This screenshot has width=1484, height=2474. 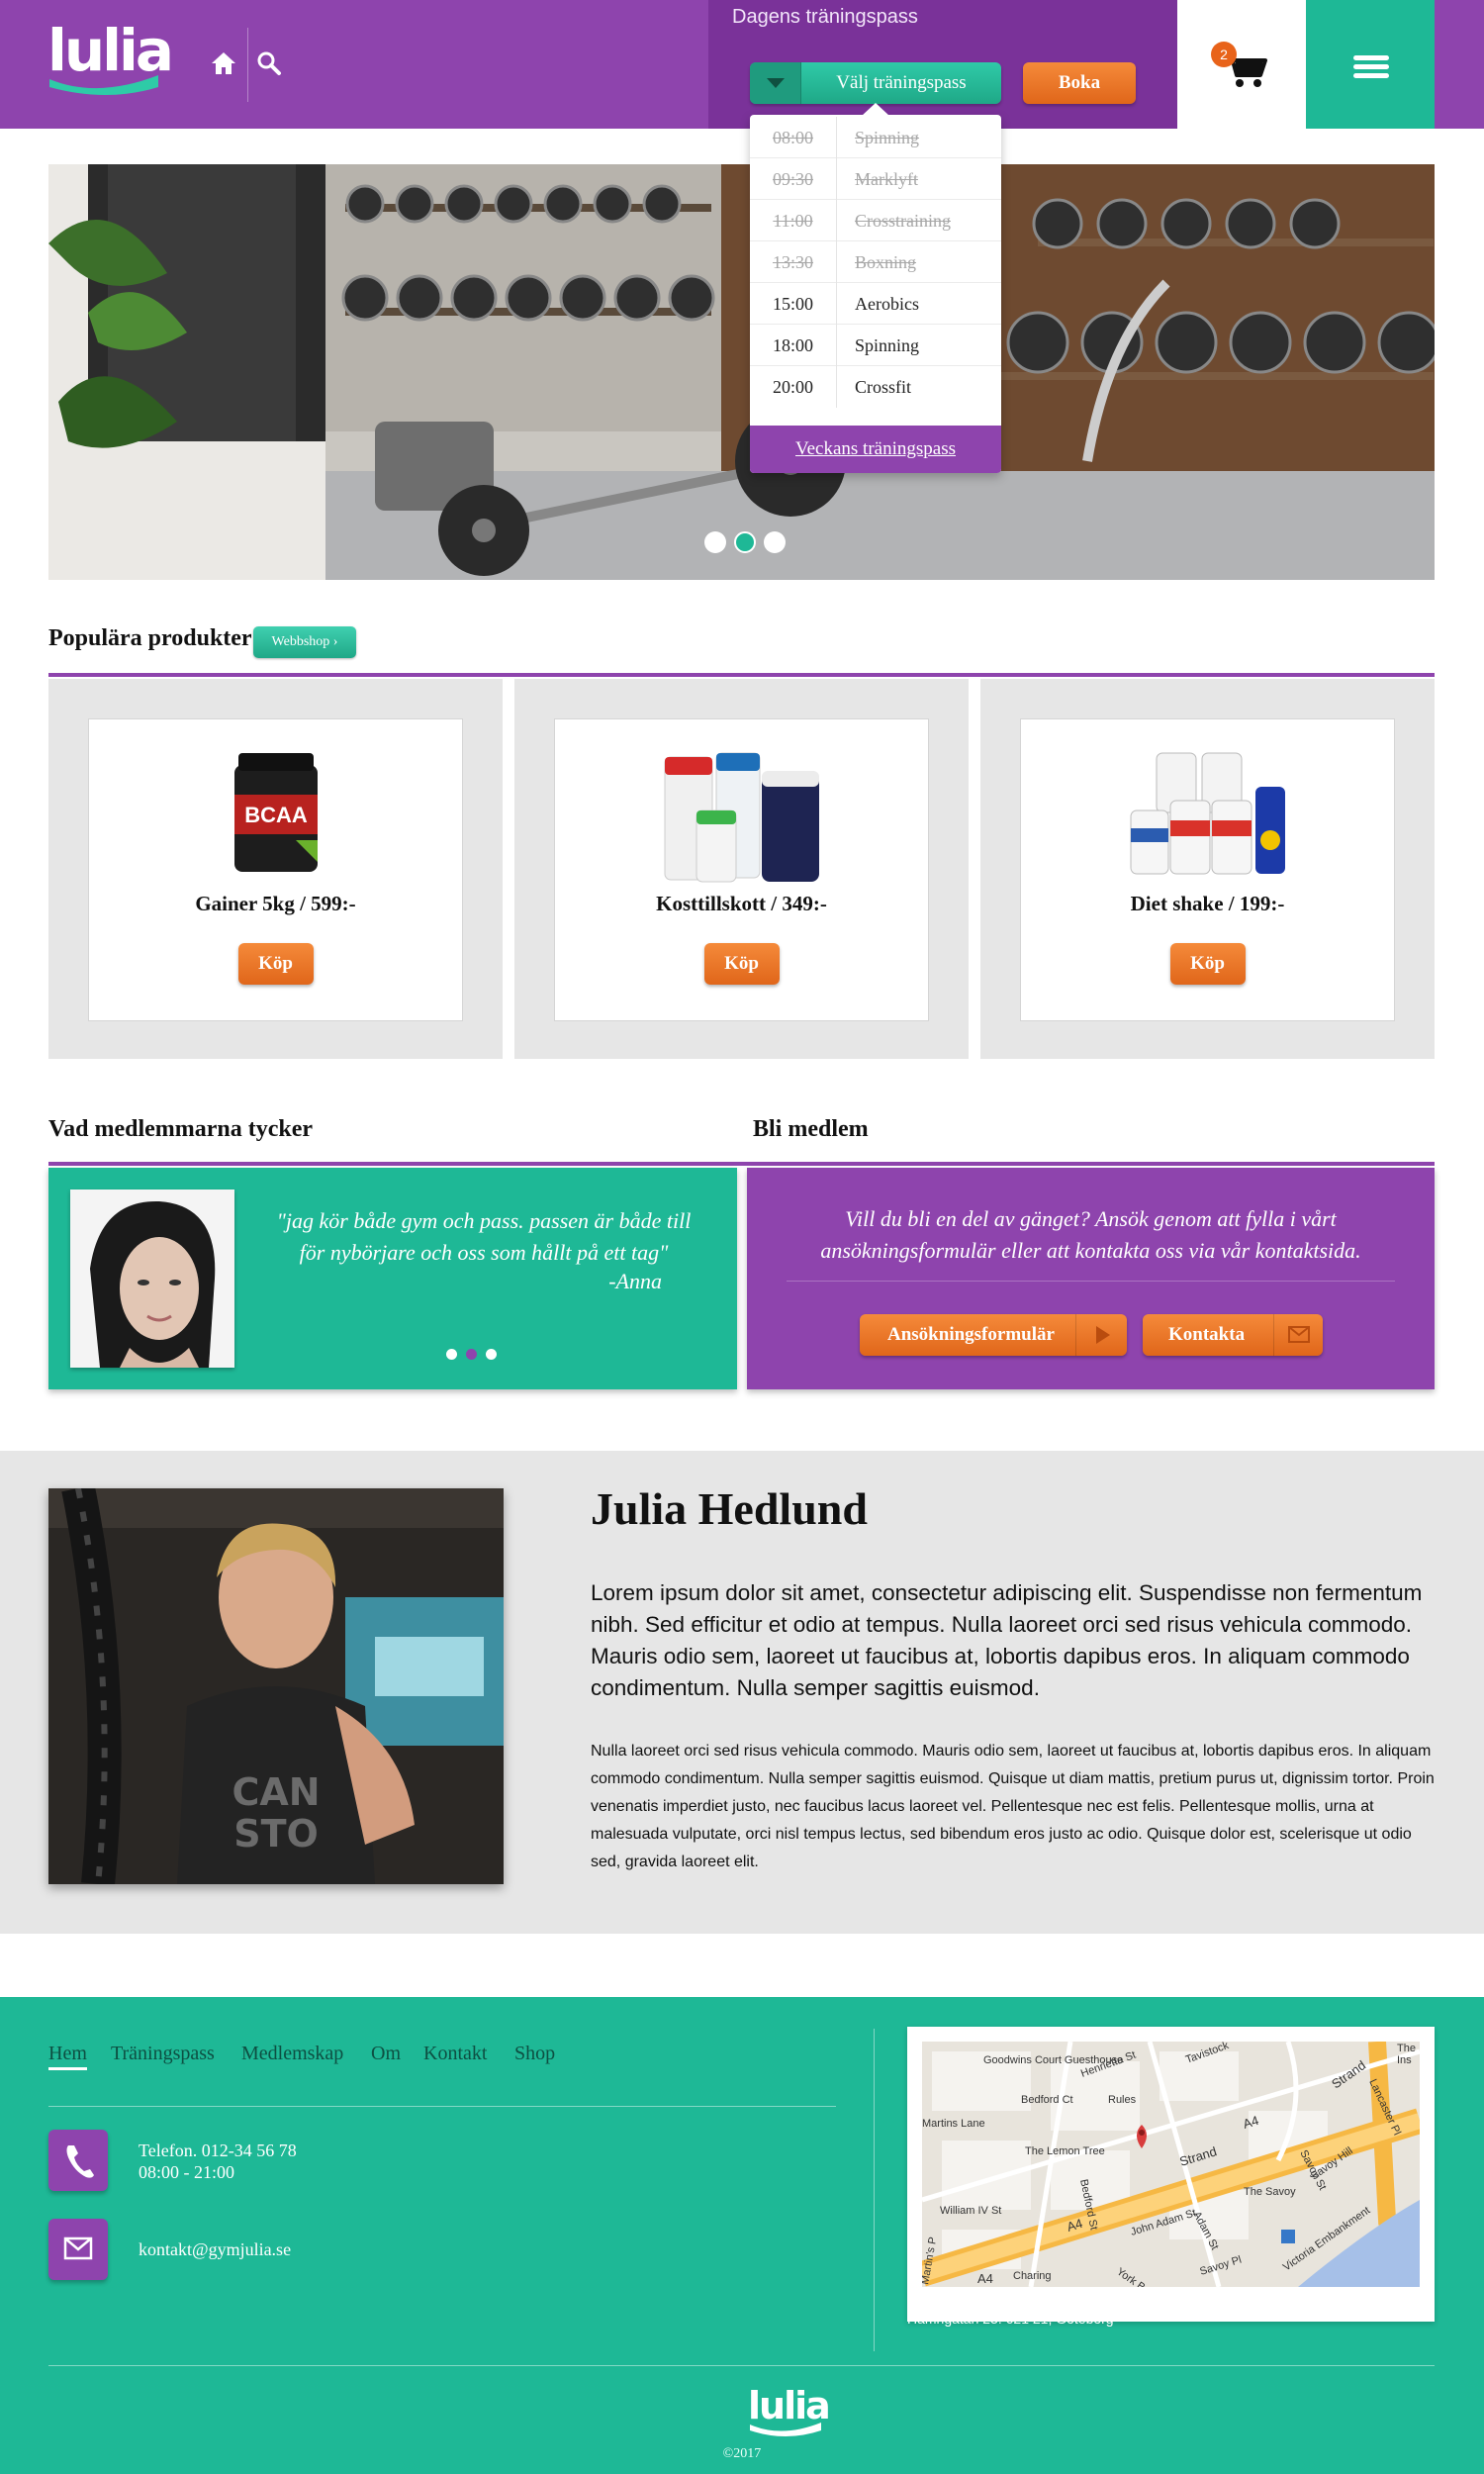 What do you see at coordinates (1224, 55) in the screenshot?
I see `cart-count-badge: 2` at bounding box center [1224, 55].